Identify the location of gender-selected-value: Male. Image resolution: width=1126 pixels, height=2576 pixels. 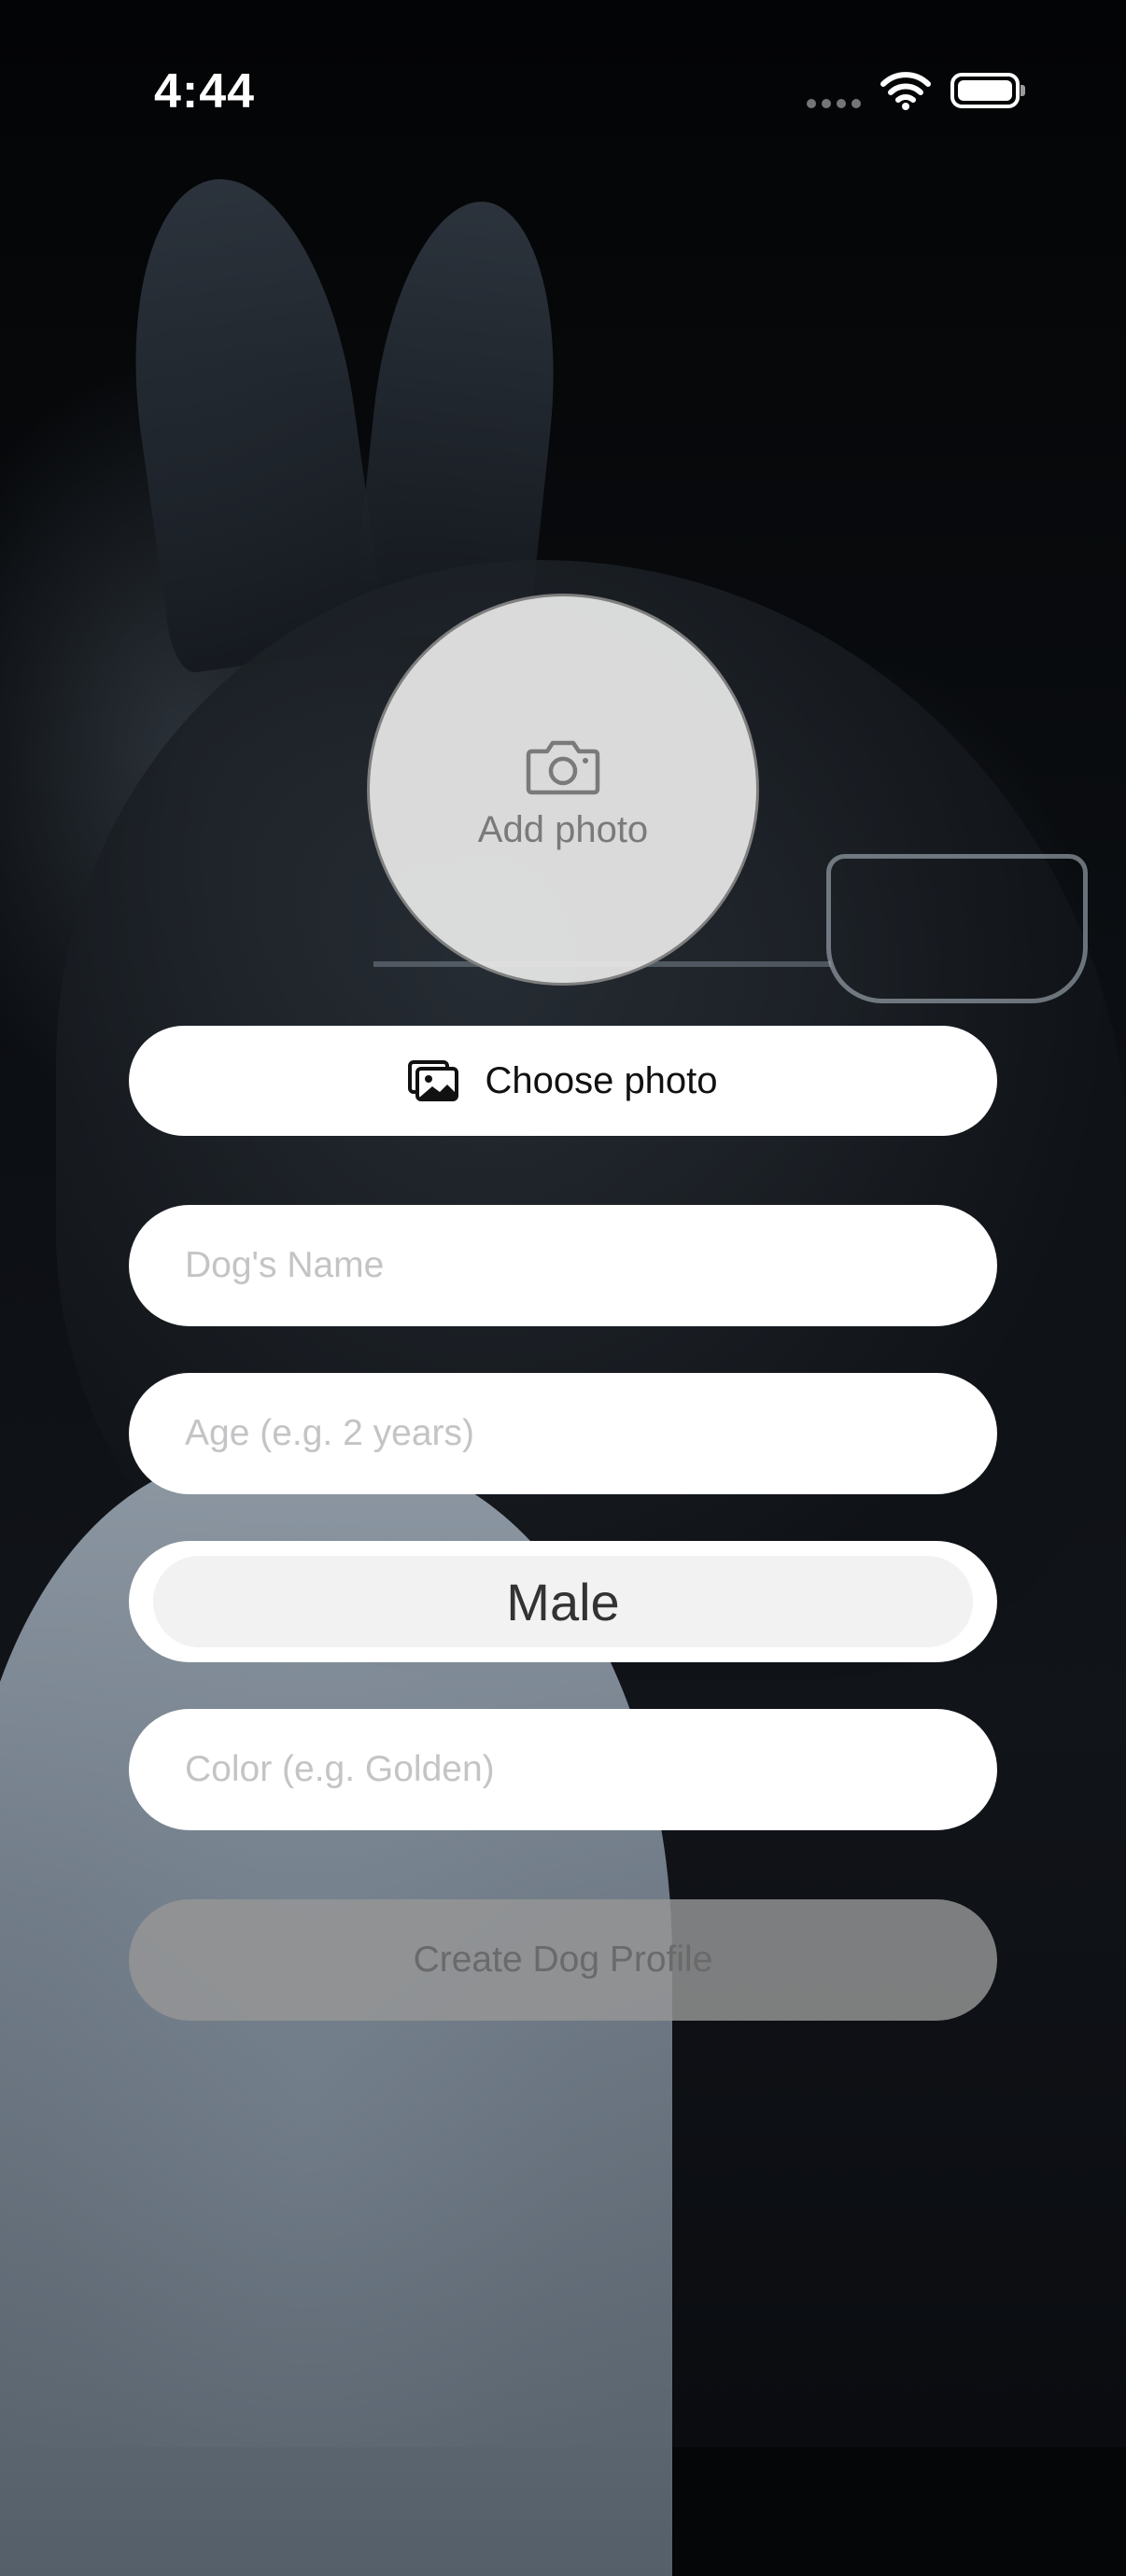
(563, 1601).